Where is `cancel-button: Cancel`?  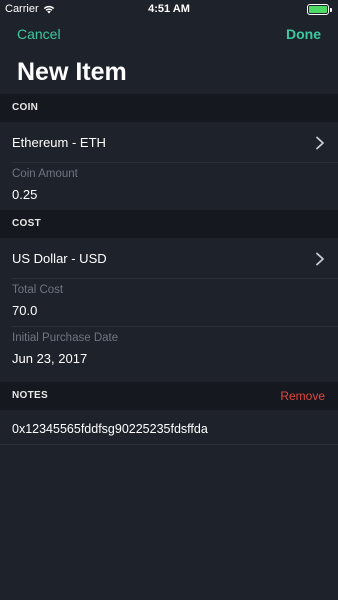 cancel-button: Cancel is located at coordinates (39, 34).